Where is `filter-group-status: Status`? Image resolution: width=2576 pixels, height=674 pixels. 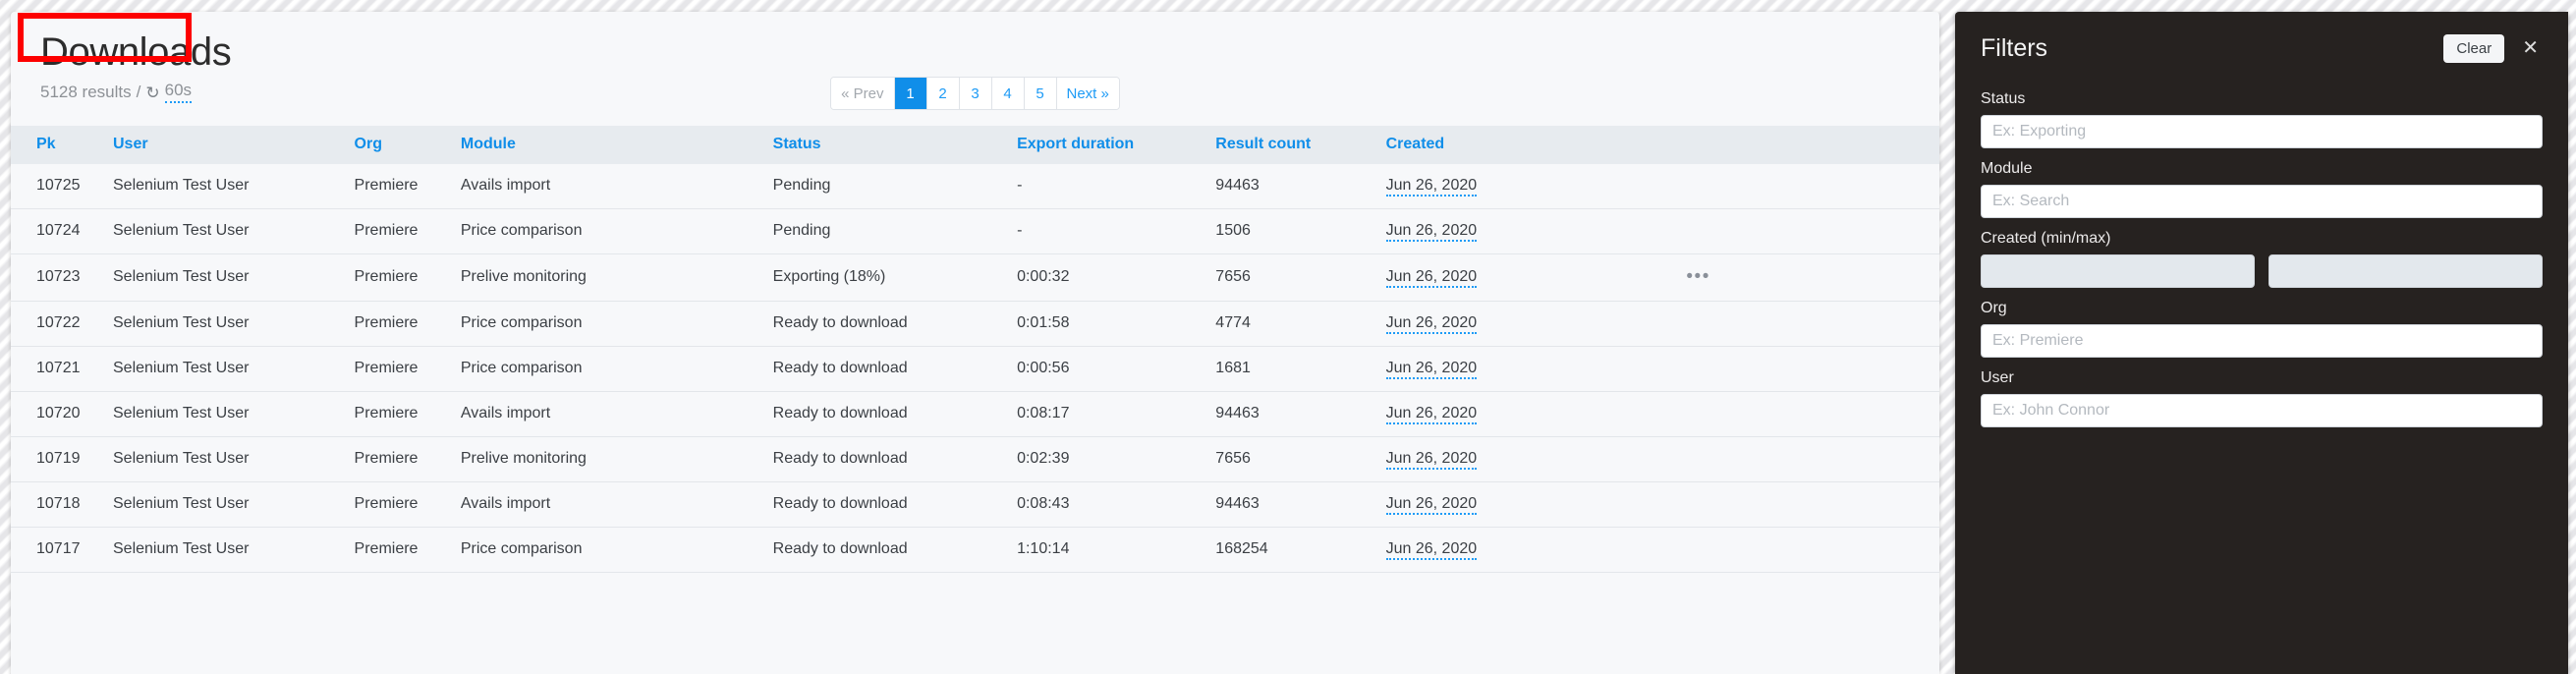 filter-group-status: Status is located at coordinates (2262, 119).